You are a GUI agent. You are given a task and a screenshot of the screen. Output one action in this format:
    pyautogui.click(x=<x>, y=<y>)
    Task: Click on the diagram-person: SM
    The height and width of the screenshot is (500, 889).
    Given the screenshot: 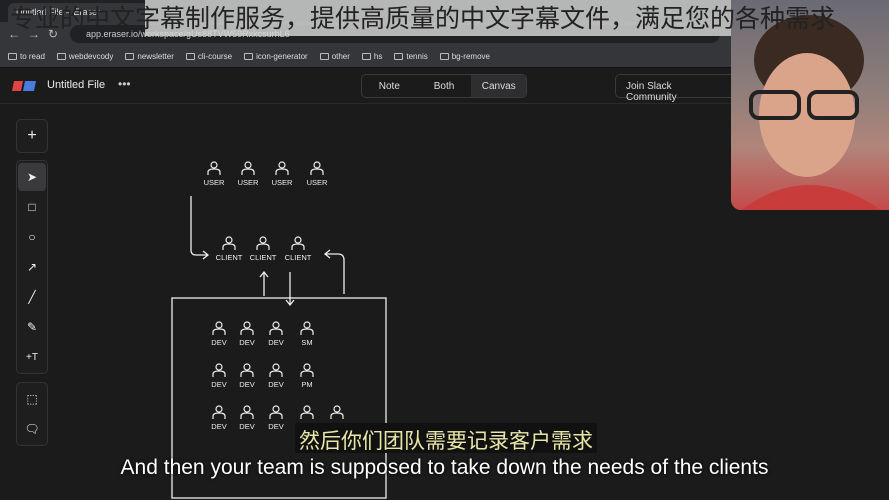 What is the action you would take?
    pyautogui.click(x=307, y=334)
    